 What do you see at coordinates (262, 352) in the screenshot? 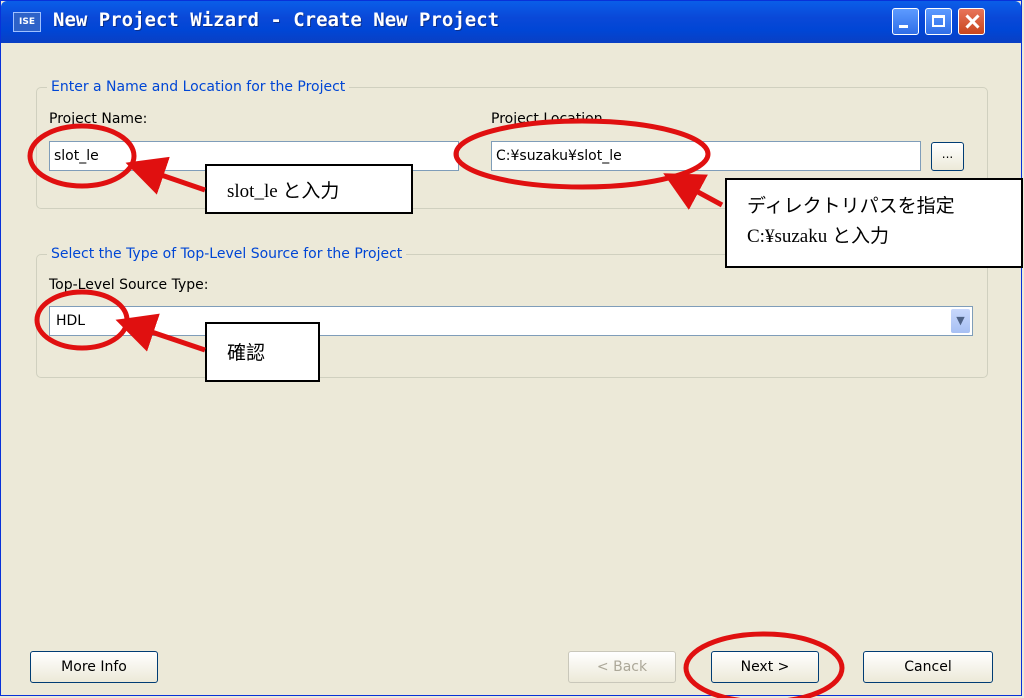
I see `confirm-note: 確認` at bounding box center [262, 352].